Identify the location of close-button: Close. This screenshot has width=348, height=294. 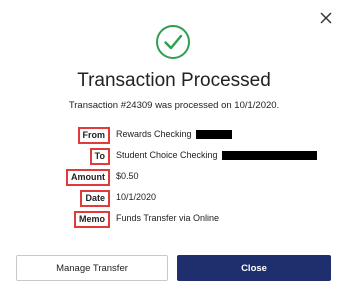
(254, 268).